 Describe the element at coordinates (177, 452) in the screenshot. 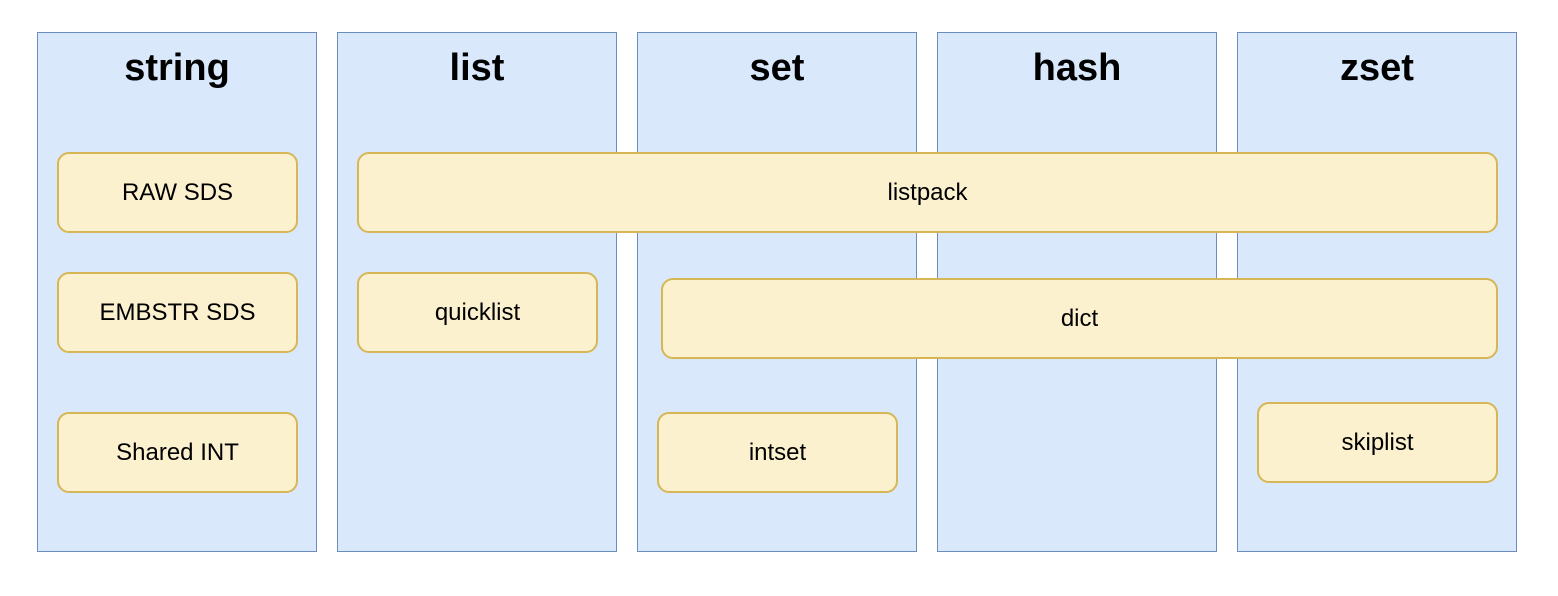

I see `shared-int-box: Shared INT` at that location.